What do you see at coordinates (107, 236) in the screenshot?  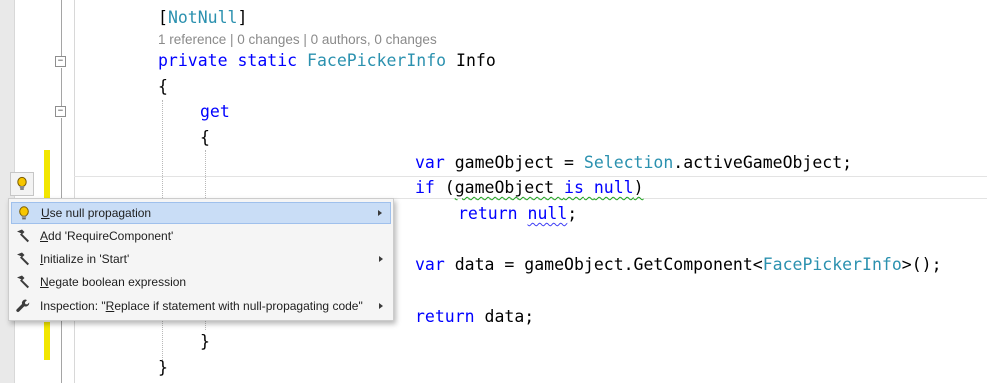 I see `menu-item-label: Add 'RequireComponent'` at bounding box center [107, 236].